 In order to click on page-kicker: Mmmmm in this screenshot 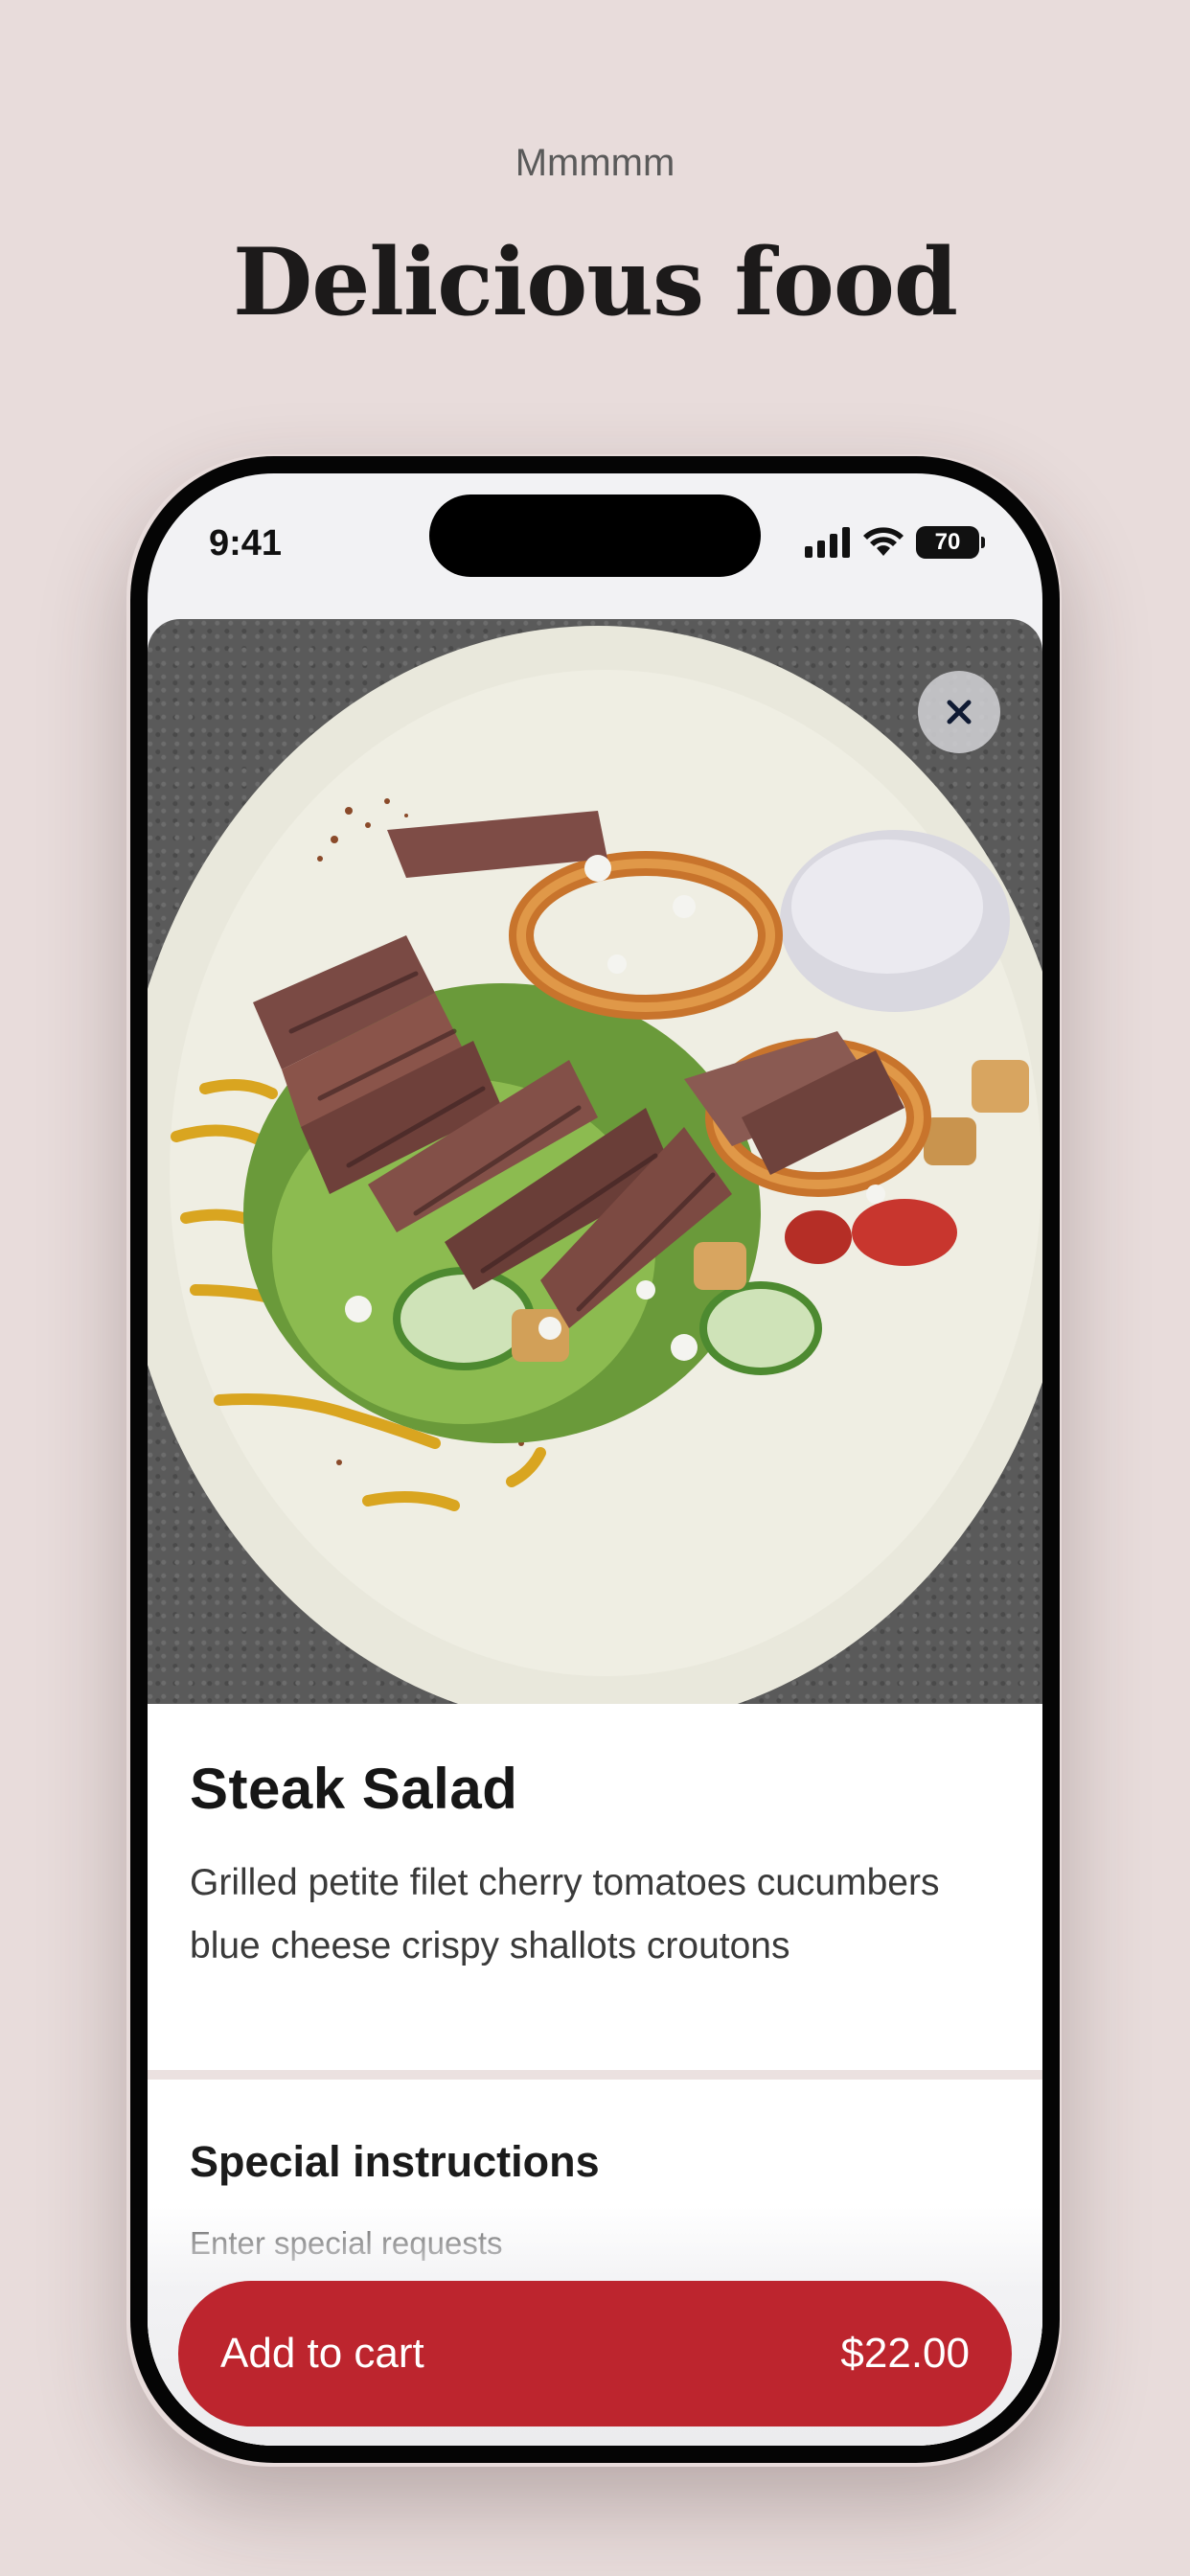, I will do `click(595, 163)`.